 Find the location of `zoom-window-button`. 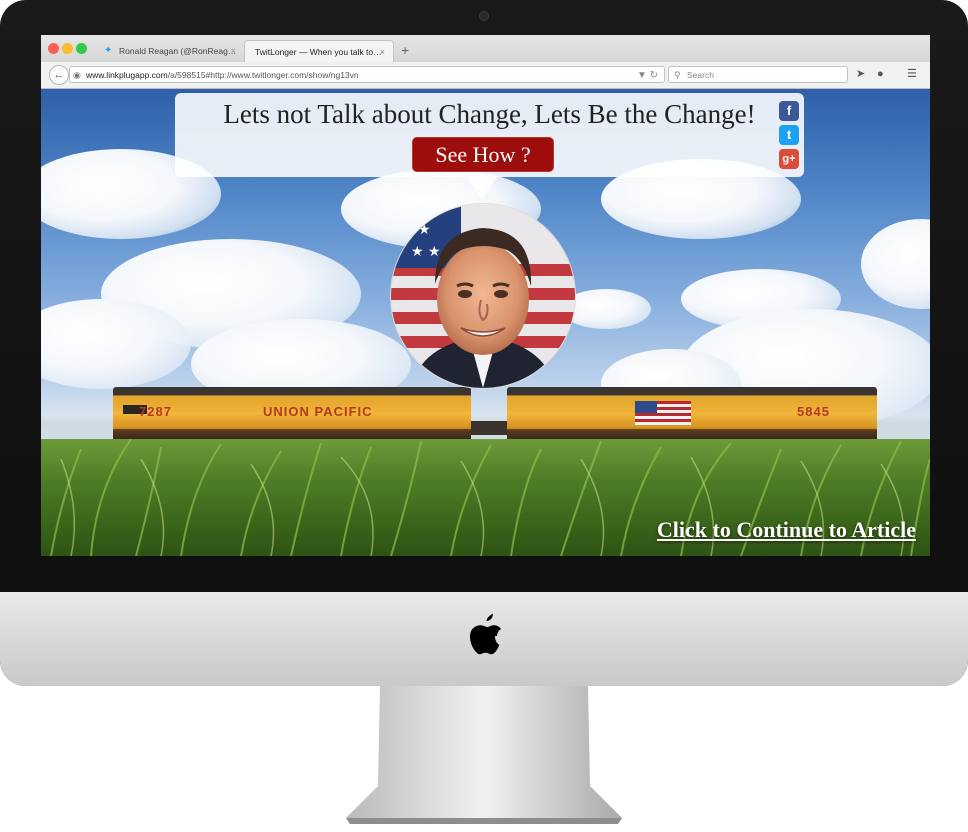

zoom-window-button is located at coordinates (81, 48).